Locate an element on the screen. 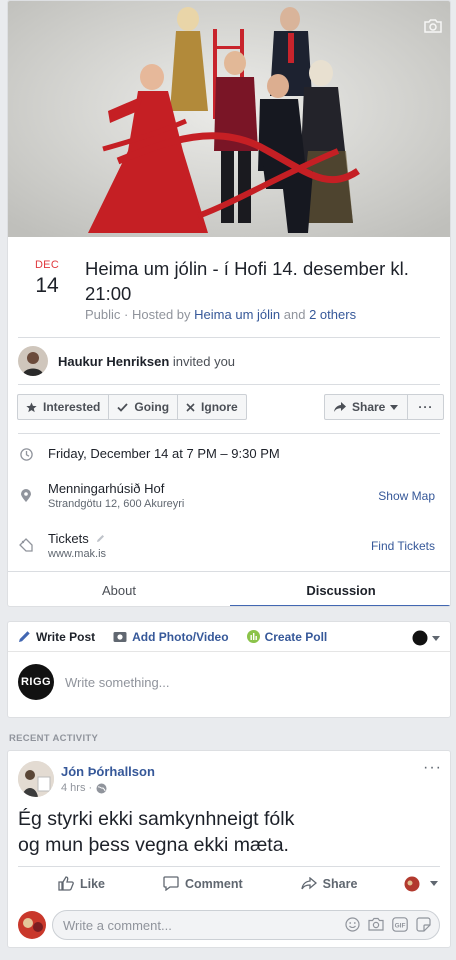 The width and height of the screenshot is (456, 960). author-avatar is located at coordinates (36, 779).